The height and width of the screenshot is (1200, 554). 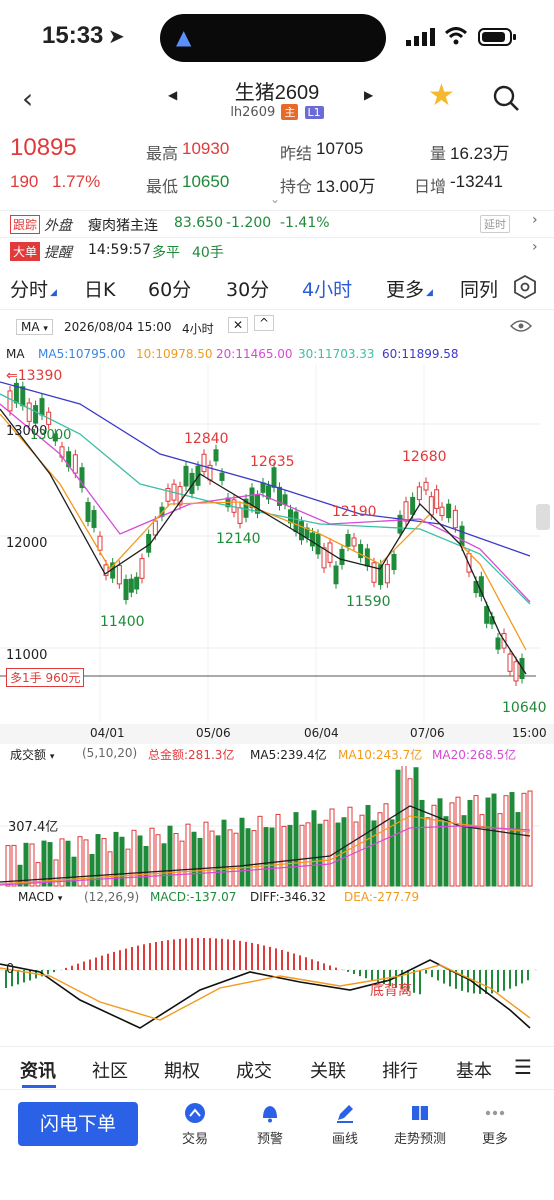 What do you see at coordinates (25, 224) in the screenshot?
I see `track-badge: 跟踪` at bounding box center [25, 224].